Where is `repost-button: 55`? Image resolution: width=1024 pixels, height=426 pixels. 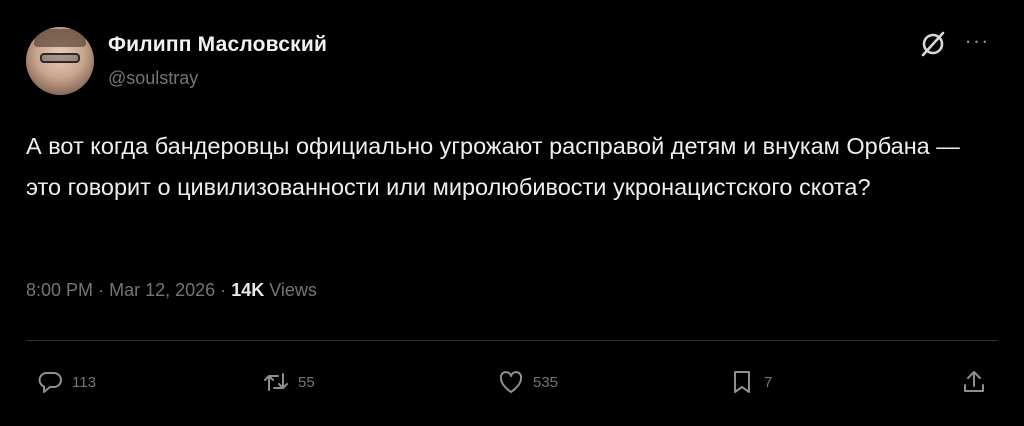
repost-button: 55 is located at coordinates (288, 382).